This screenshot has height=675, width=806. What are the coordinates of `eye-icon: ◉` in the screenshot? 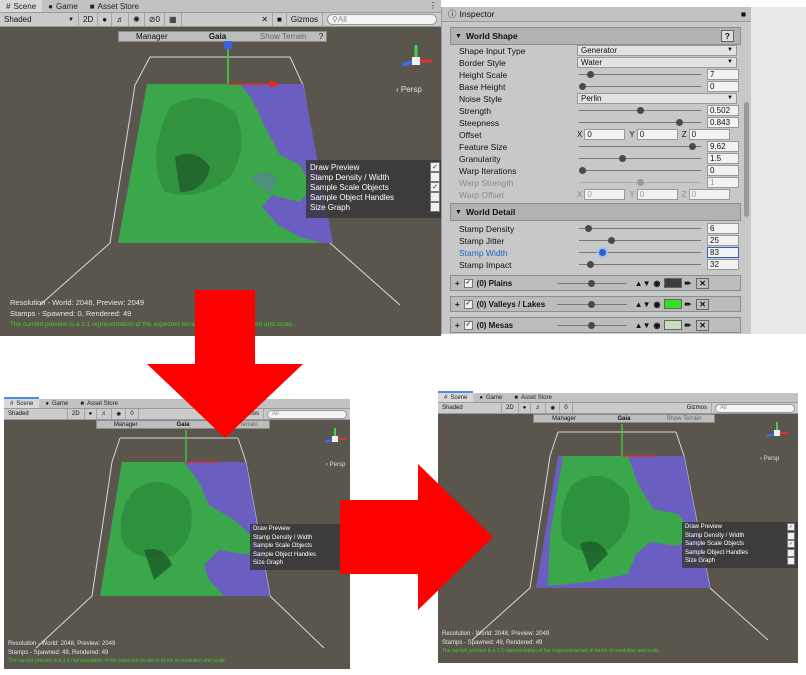 It's located at (657, 283).